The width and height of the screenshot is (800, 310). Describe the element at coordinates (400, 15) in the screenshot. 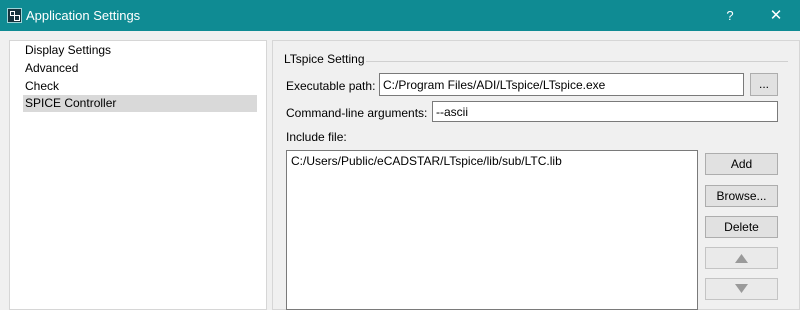

I see `title-bar: Application Settings ? ✕` at that location.